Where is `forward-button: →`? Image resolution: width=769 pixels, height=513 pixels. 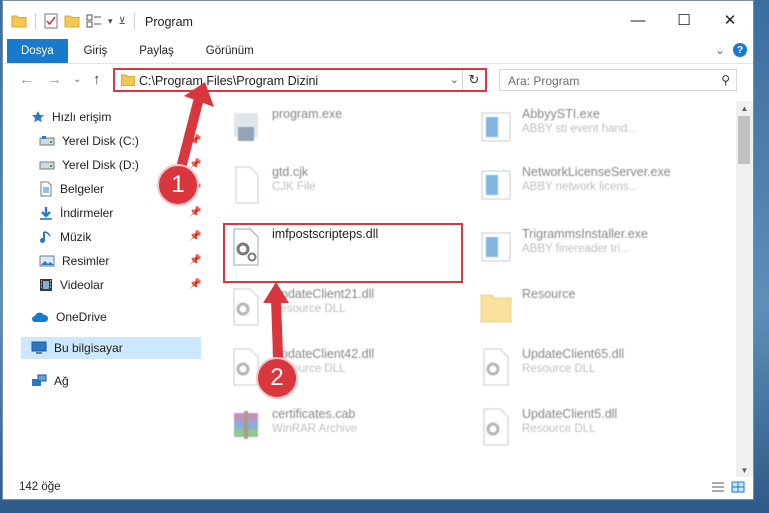
forward-button: → is located at coordinates (54, 79).